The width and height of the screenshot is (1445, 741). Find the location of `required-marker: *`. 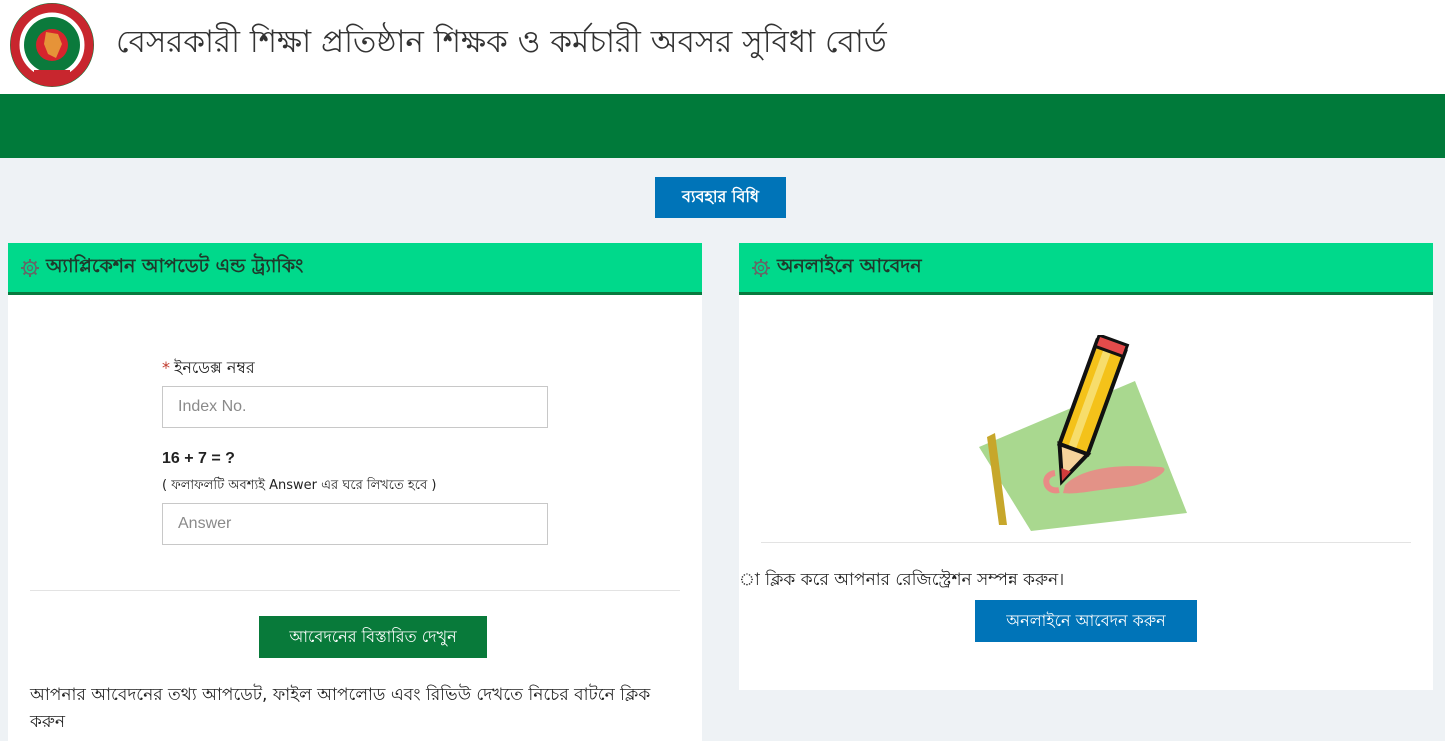

required-marker: * is located at coordinates (166, 367).